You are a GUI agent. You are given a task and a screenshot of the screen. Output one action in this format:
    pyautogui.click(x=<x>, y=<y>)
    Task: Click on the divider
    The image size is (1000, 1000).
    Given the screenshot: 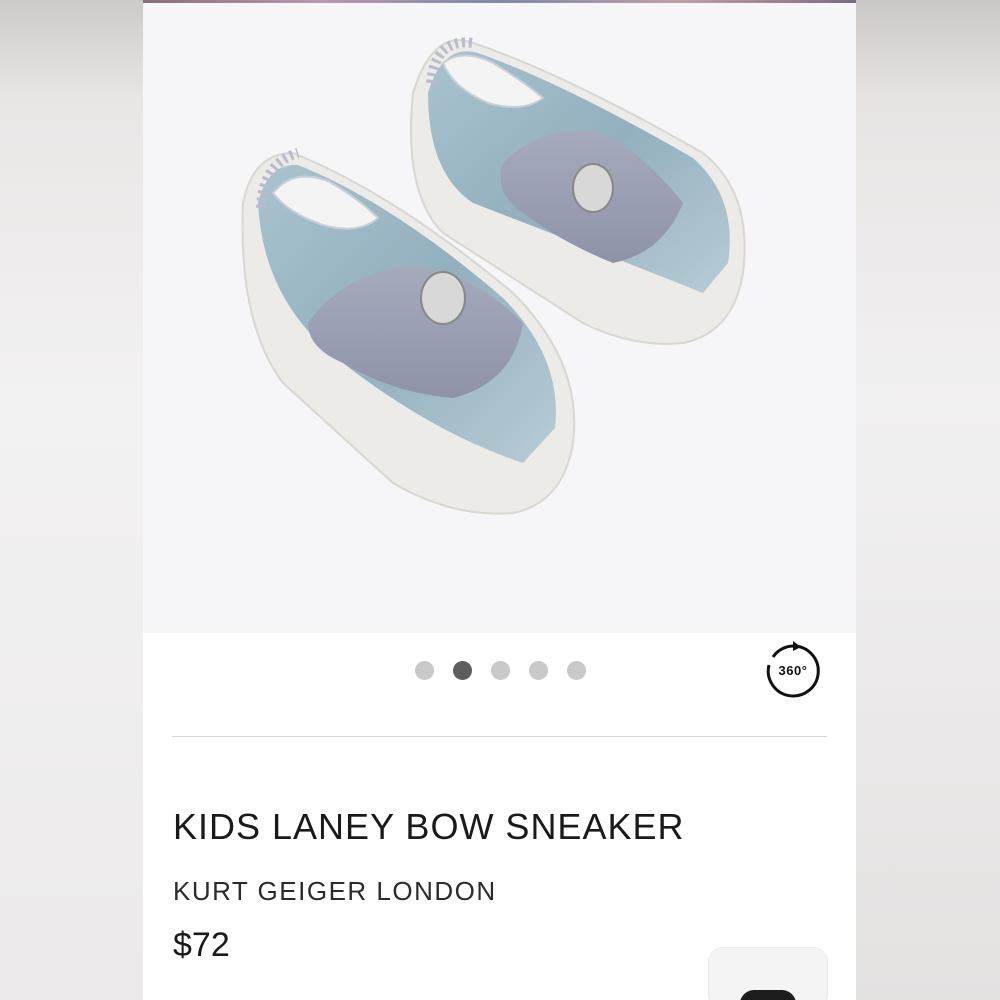 What is the action you would take?
    pyautogui.click(x=499, y=736)
    